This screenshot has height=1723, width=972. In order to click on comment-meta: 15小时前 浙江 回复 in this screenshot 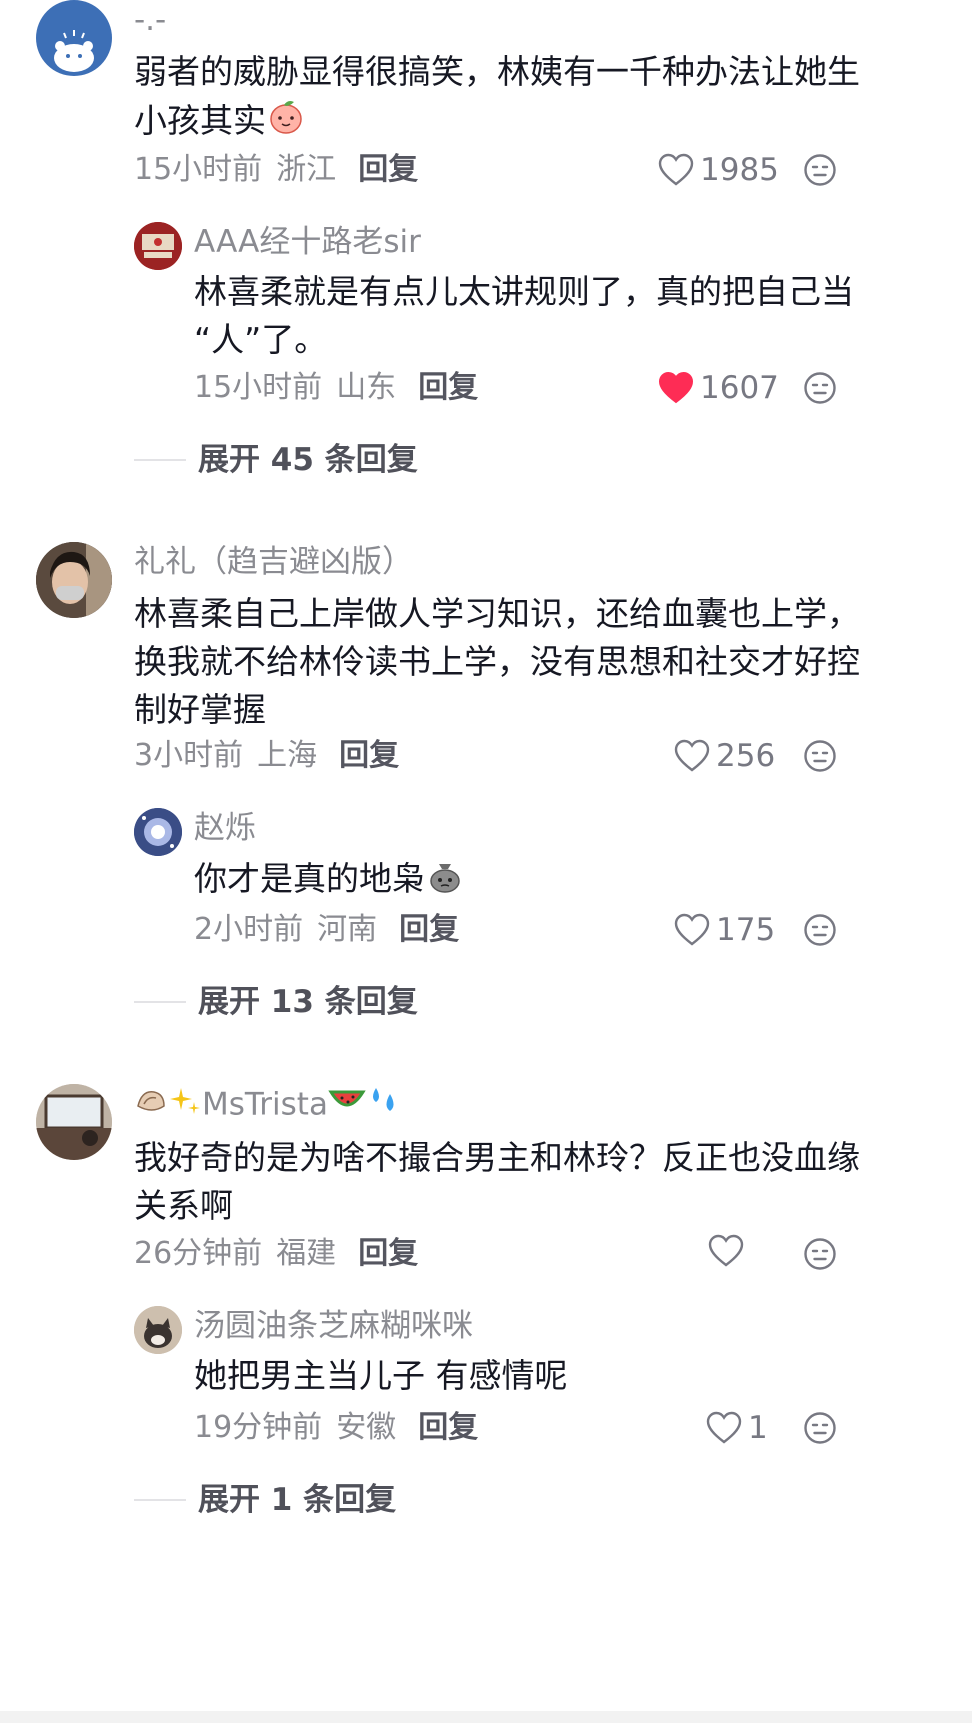, I will do `click(276, 170)`.